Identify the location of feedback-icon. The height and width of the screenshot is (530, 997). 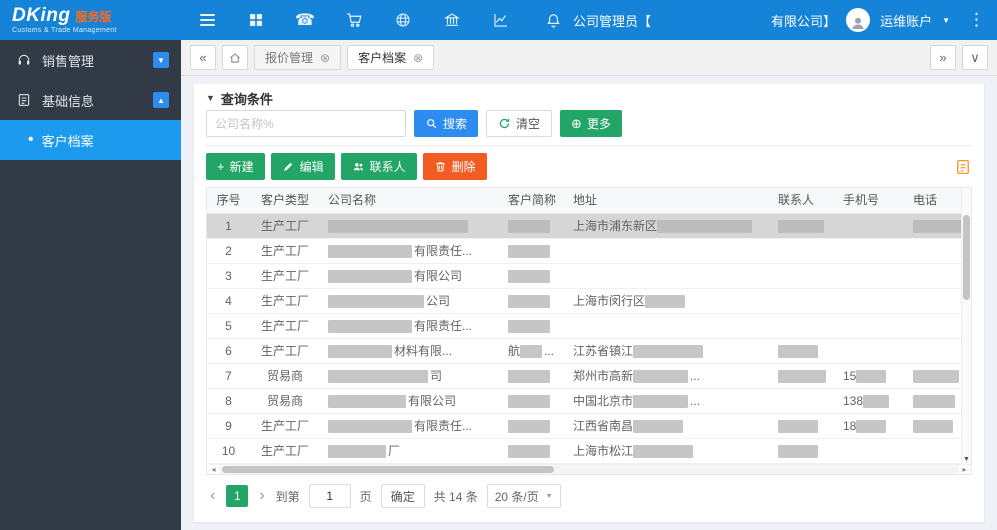
(963, 167).